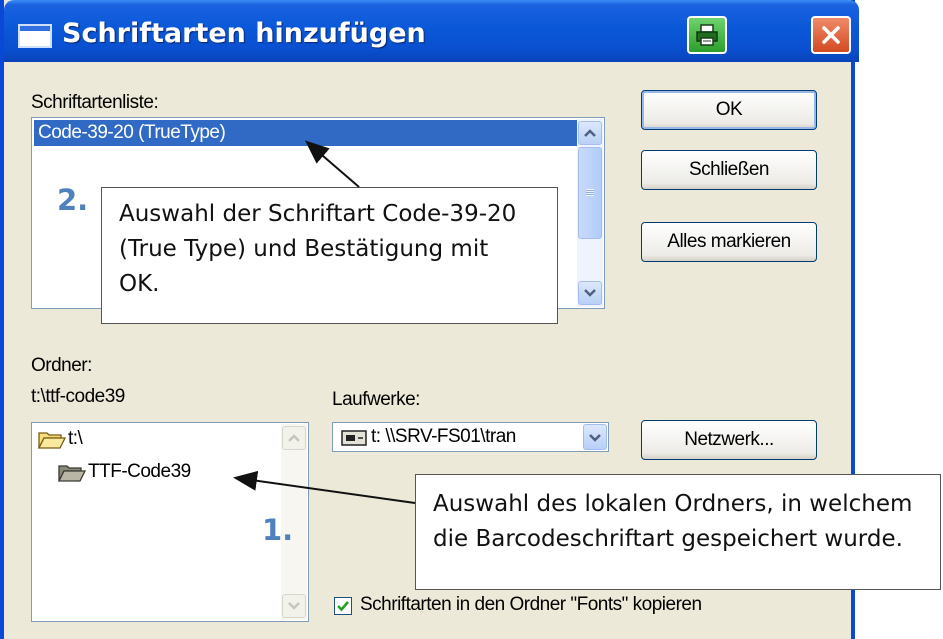 This screenshot has height=639, width=943. What do you see at coordinates (324, 322) in the screenshot?
I see `annotation-arrows` at bounding box center [324, 322].